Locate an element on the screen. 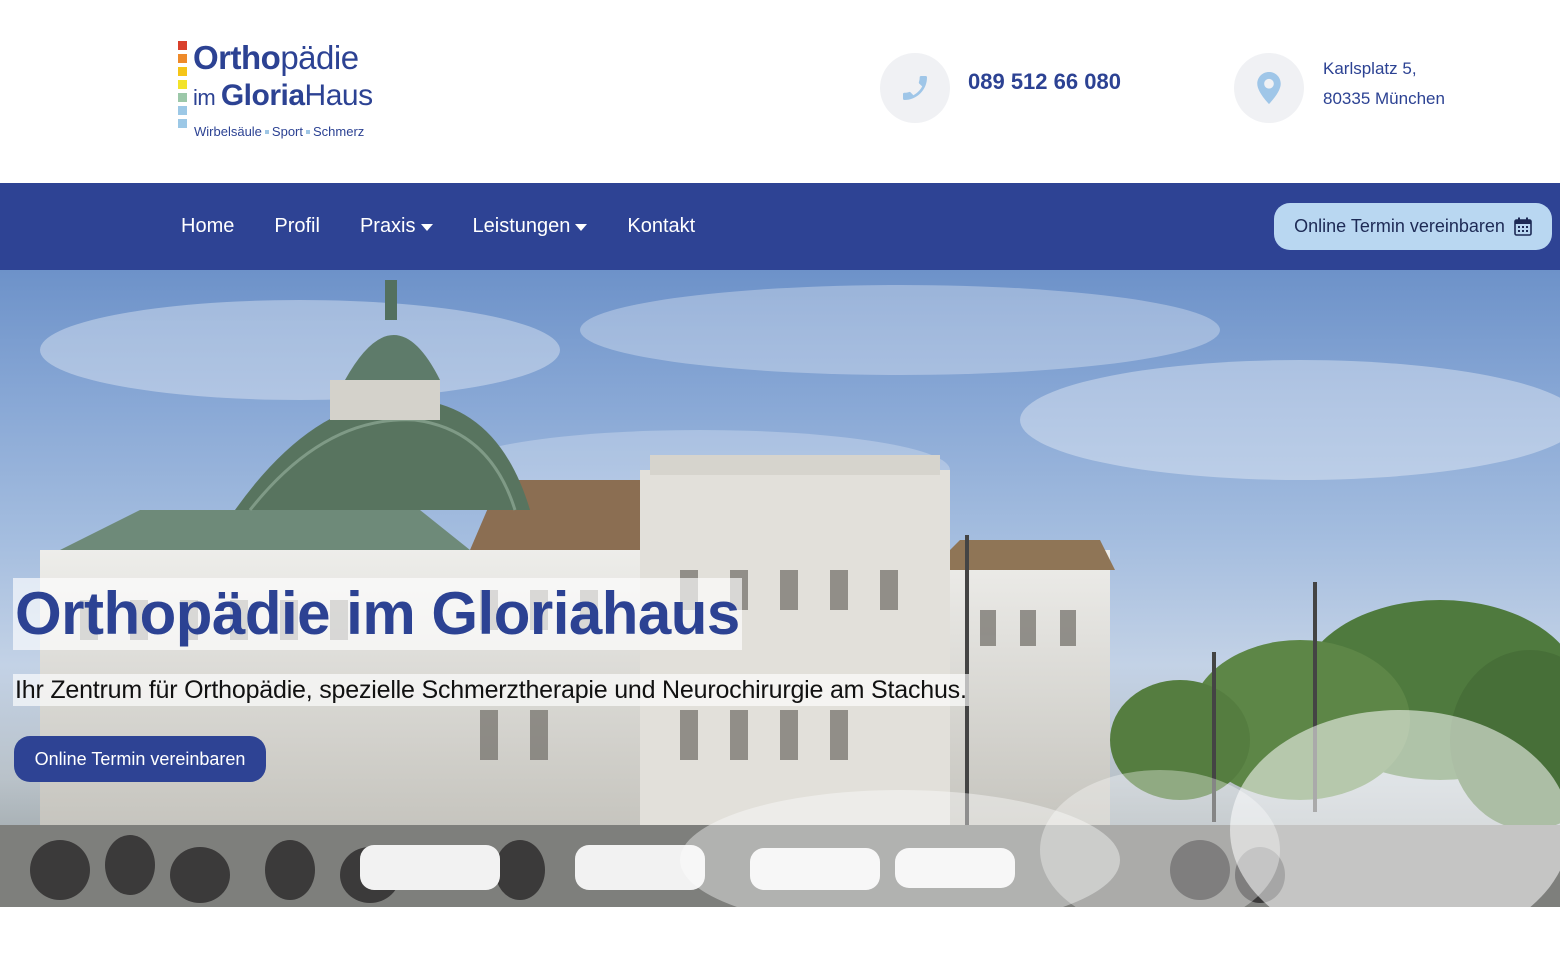 This screenshot has width=1560, height=960. nav-item-leistungen: Leistungen is located at coordinates (530, 226).